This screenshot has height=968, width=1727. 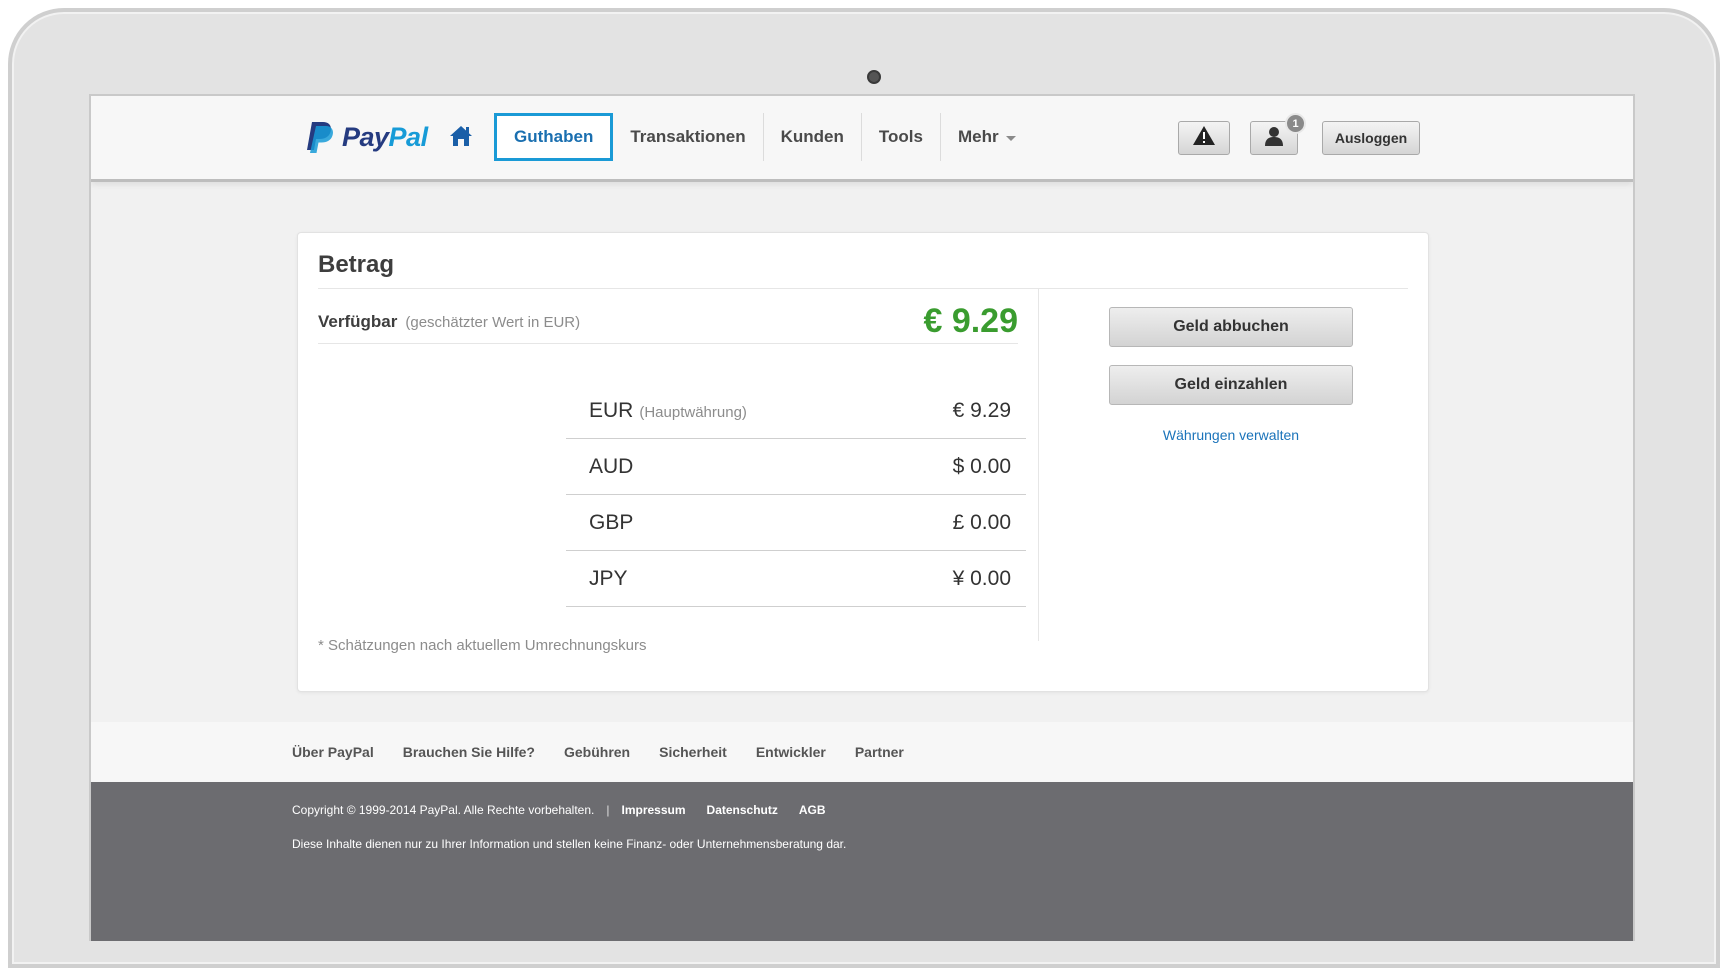 I want to click on paypal-p-icon, so click(x=320, y=137).